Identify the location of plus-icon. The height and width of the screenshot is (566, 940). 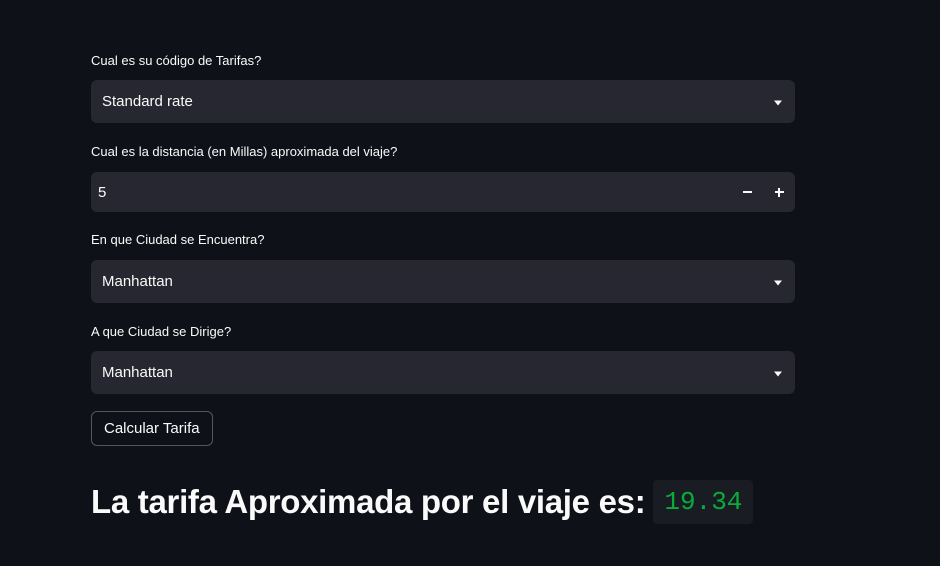
(779, 192).